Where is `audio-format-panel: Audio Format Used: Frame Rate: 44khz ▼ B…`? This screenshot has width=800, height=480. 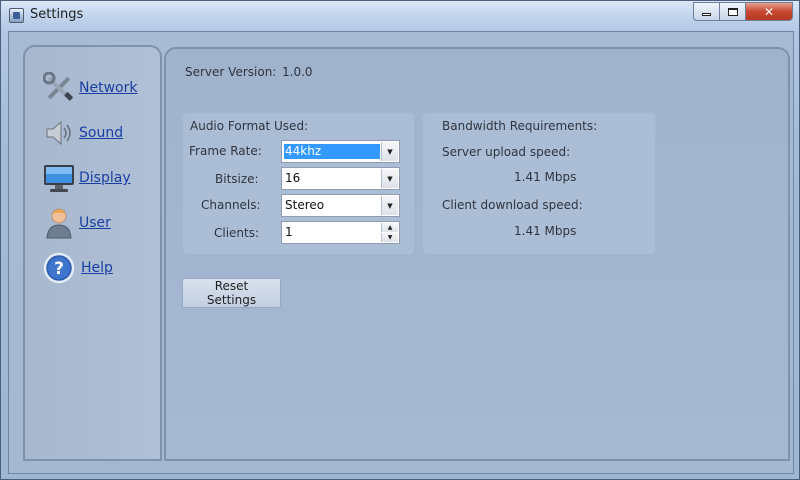
audio-format-panel: Audio Format Used: Frame Rate: 44khz ▼ B… is located at coordinates (298, 183).